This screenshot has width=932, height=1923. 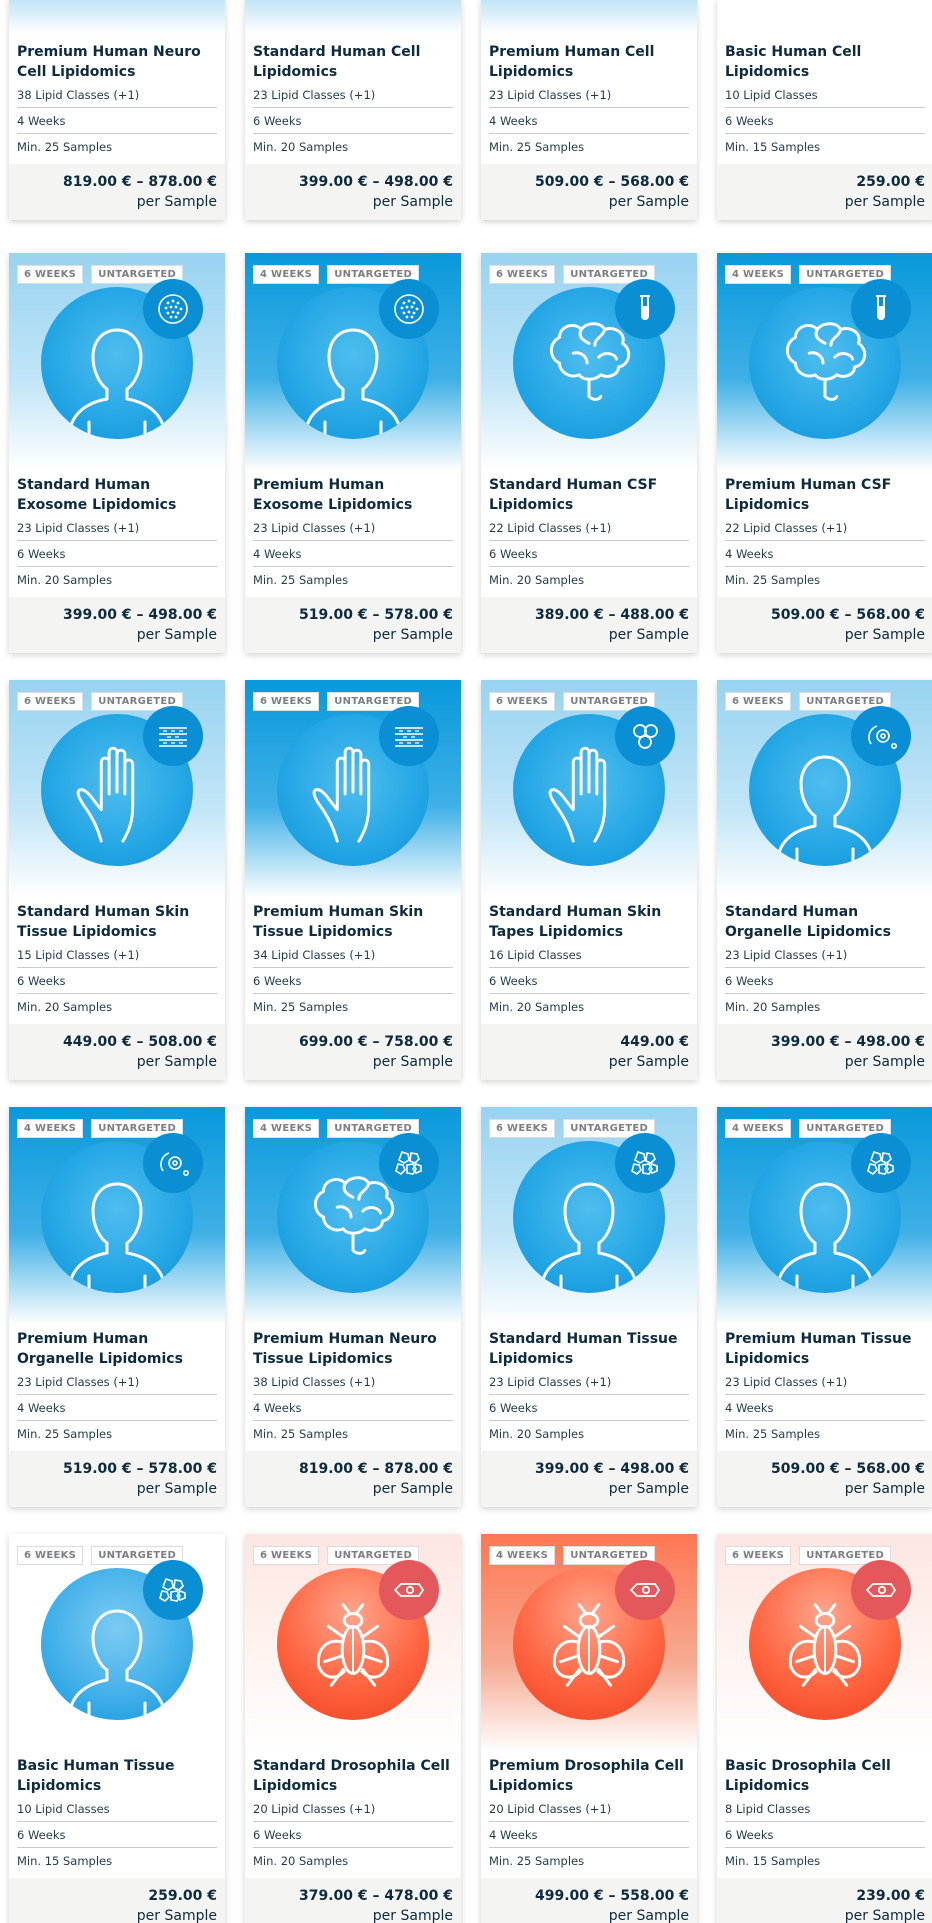 I want to click on card-title: Premium Human Organelle Lipidomics, so click(x=117, y=1349).